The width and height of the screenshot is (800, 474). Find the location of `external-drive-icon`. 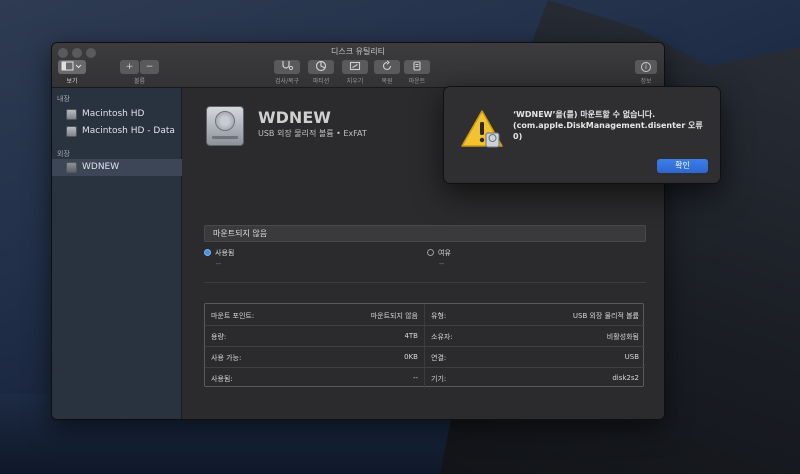

external-drive-icon is located at coordinates (225, 126).